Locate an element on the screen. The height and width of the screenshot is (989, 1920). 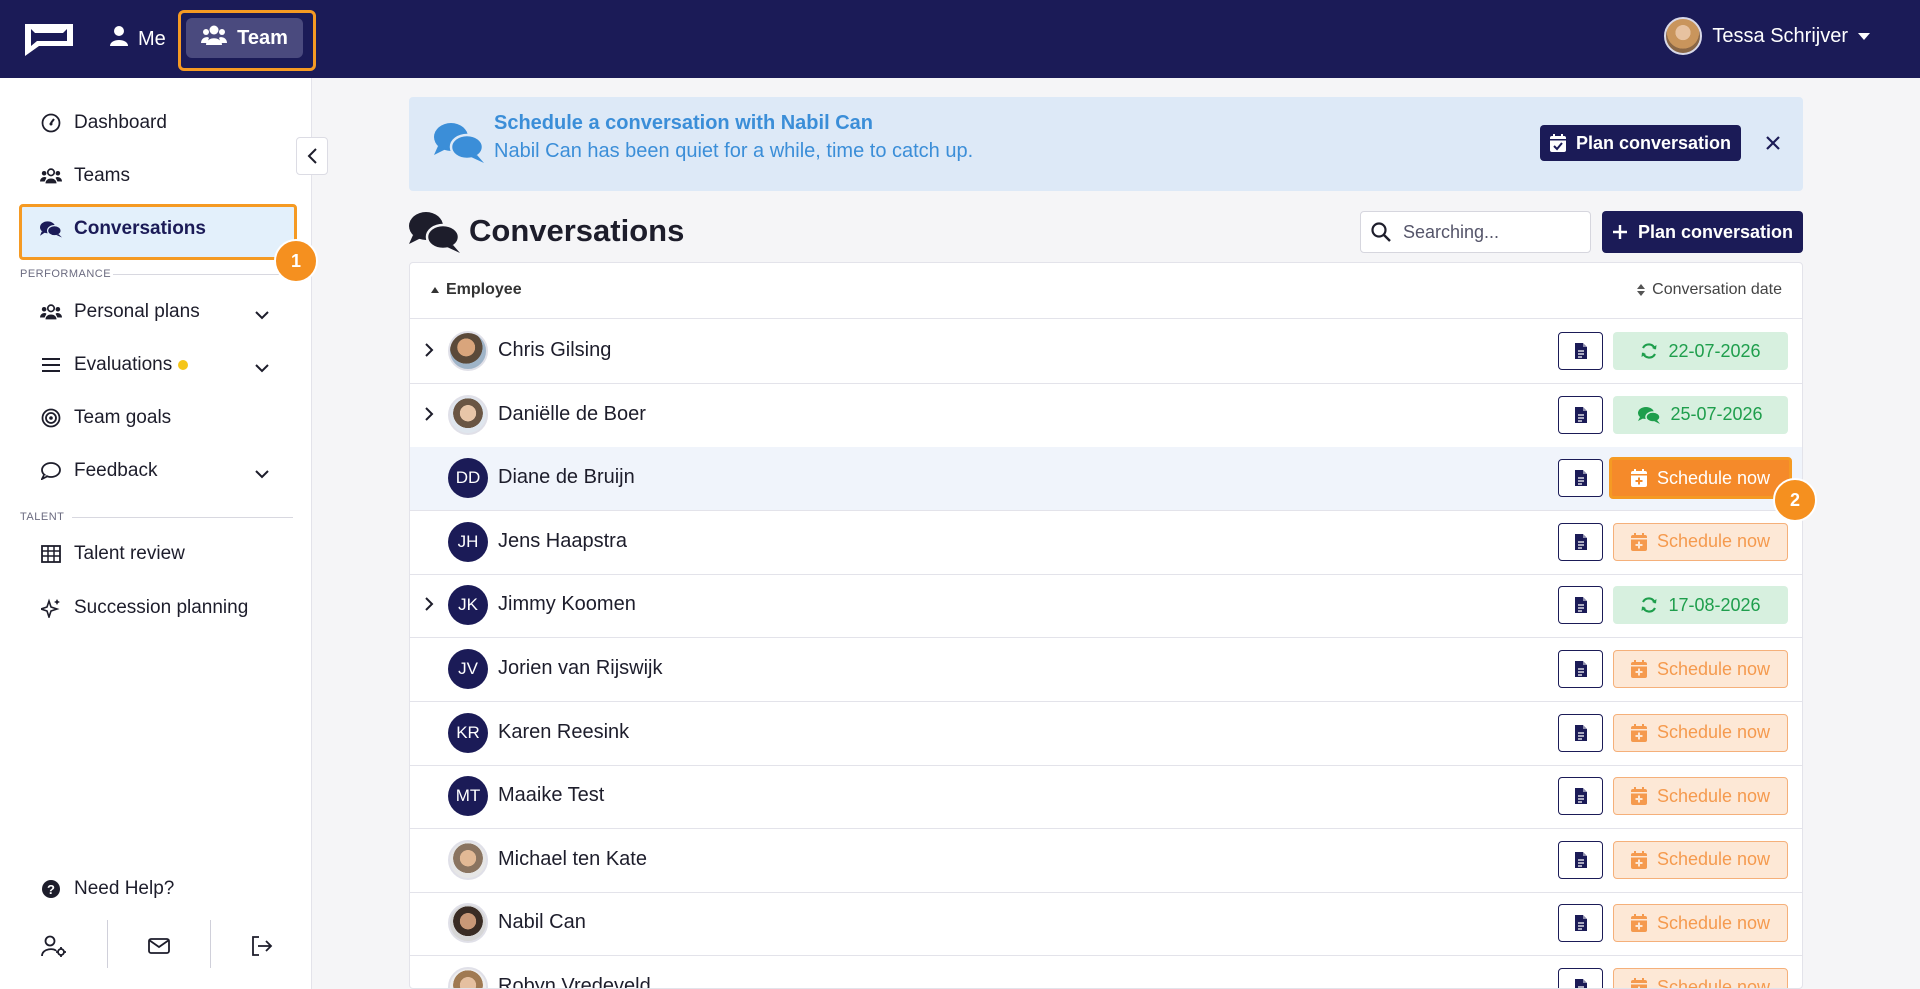
nav-team: Team is located at coordinates (244, 38).